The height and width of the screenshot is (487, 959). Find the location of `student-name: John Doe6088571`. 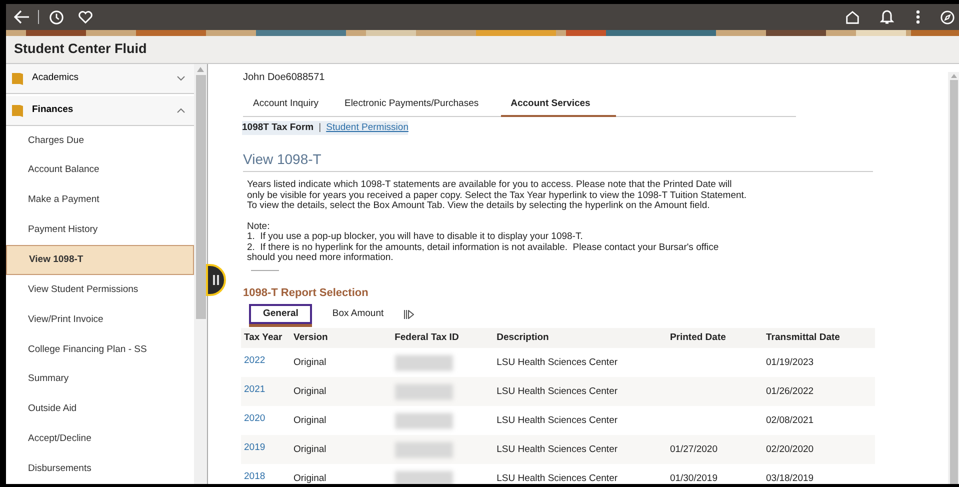

student-name: John Doe6088571 is located at coordinates (284, 78).